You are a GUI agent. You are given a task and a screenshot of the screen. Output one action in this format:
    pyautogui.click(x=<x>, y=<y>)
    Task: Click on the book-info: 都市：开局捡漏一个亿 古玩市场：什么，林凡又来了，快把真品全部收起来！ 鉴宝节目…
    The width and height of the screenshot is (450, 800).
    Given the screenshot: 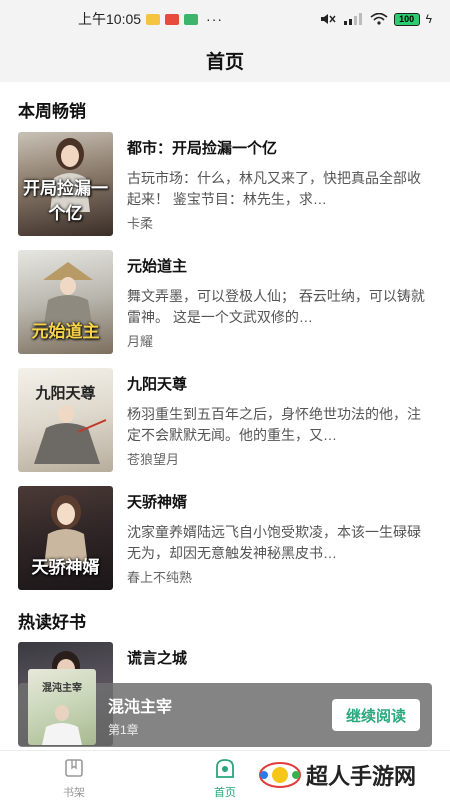 What is the action you would take?
    pyautogui.click(x=279, y=184)
    